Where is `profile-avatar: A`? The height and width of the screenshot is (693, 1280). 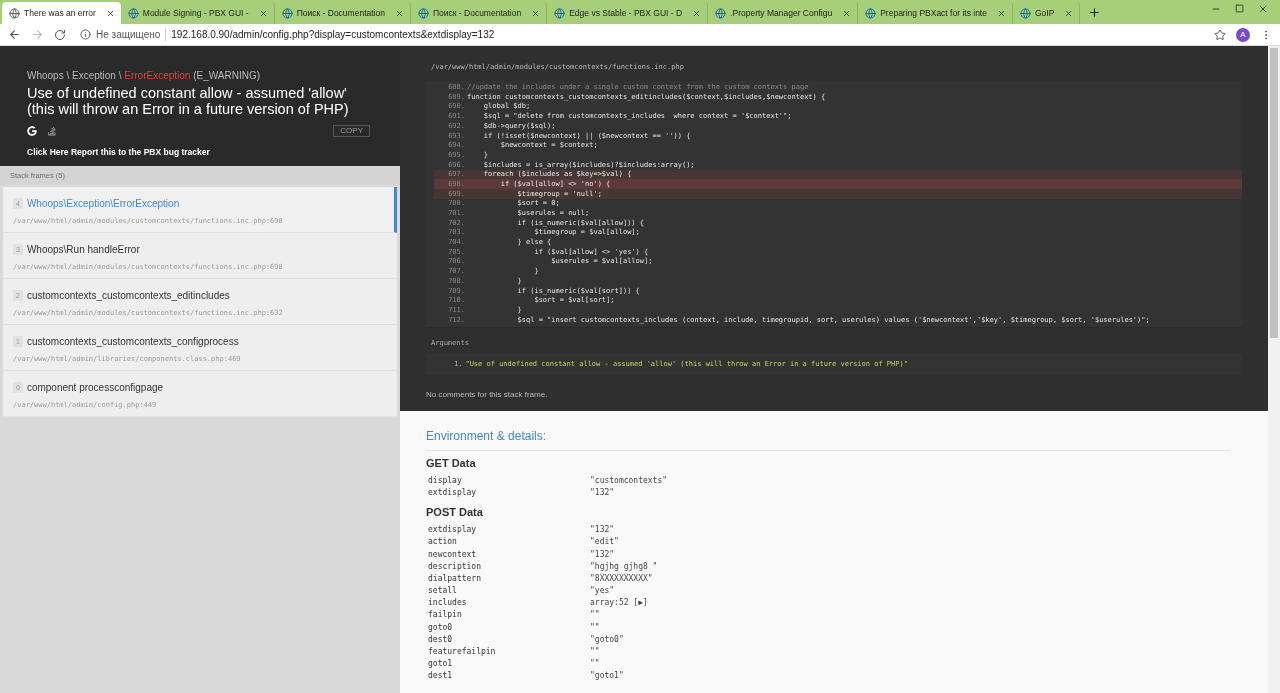
profile-avatar: A is located at coordinates (1243, 34).